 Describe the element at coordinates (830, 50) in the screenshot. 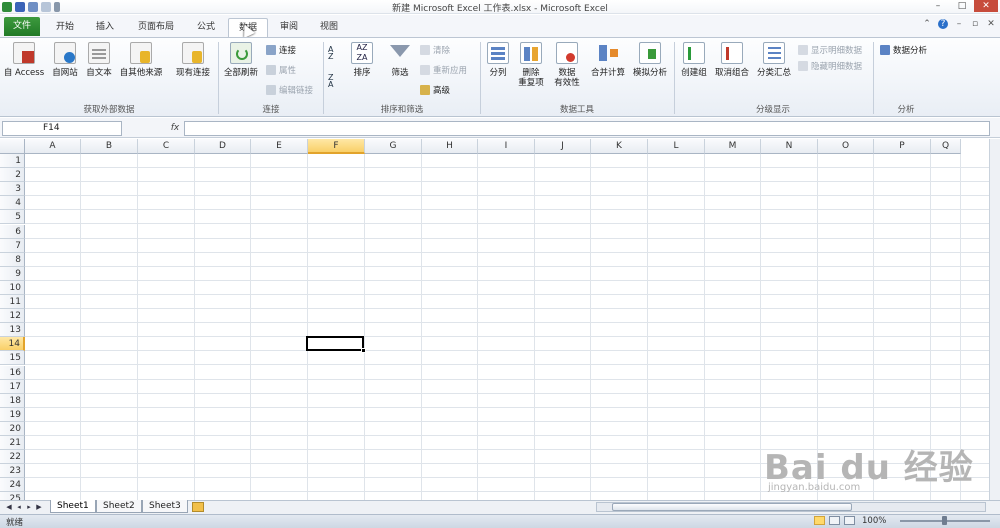

I see `show-detail-button: 显示明细数据` at that location.